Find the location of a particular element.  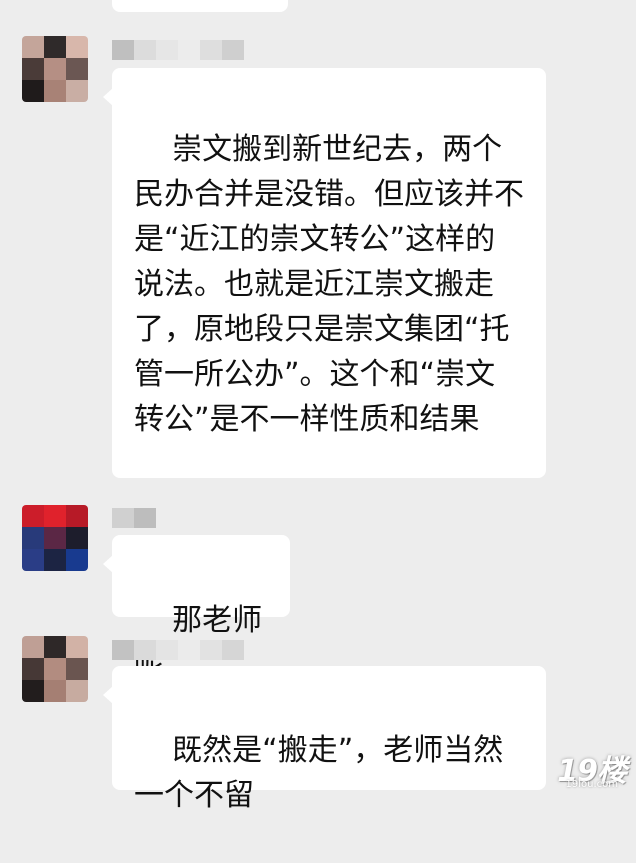

message-bubble: 既然是“搬走”，老师当然一个不留 is located at coordinates (324, 739).